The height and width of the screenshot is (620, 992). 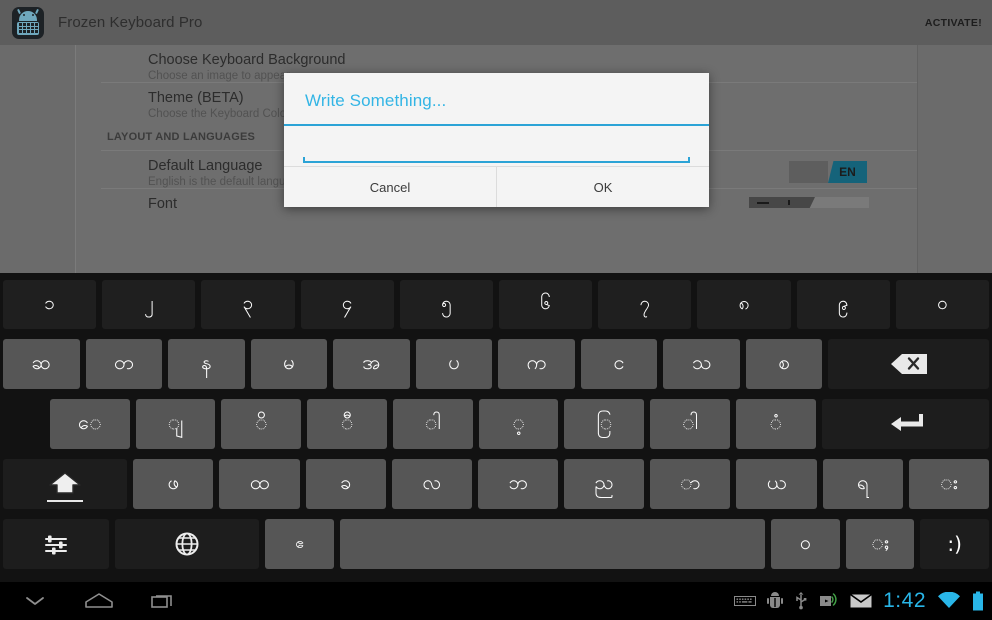 I want to click on home-icon, so click(x=99, y=601).